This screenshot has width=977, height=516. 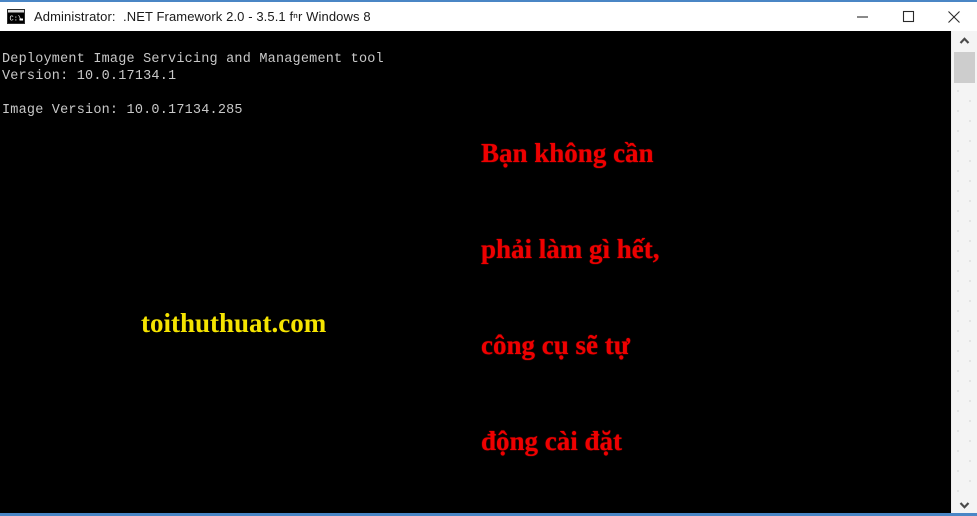 I want to click on red-annotation-line-3: công cụ sẽ tự, so click(x=555, y=345).